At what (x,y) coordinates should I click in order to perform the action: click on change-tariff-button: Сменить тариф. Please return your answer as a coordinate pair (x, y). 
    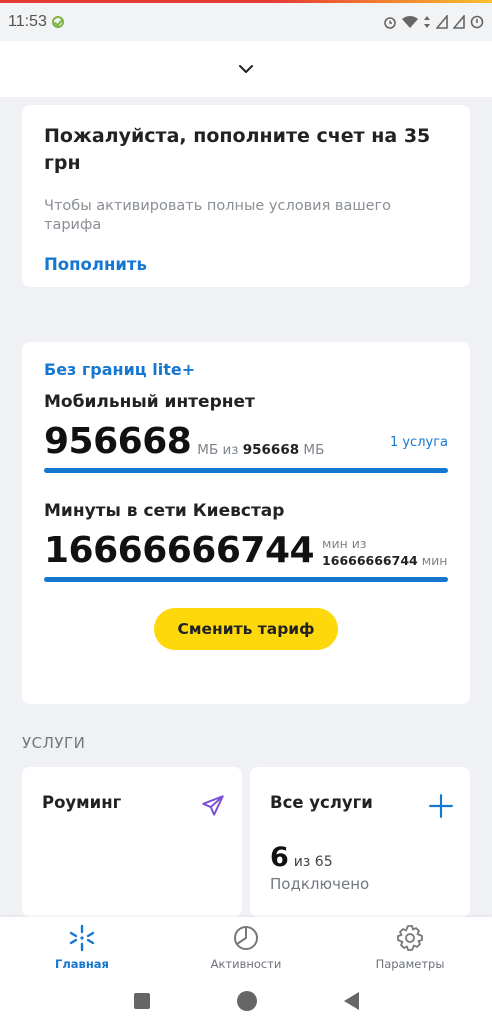
    Looking at the image, I should click on (246, 629).